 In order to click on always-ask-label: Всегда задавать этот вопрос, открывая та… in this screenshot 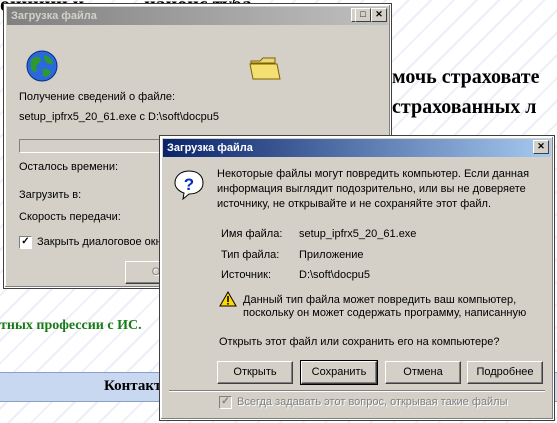, I will do `click(372, 402)`.